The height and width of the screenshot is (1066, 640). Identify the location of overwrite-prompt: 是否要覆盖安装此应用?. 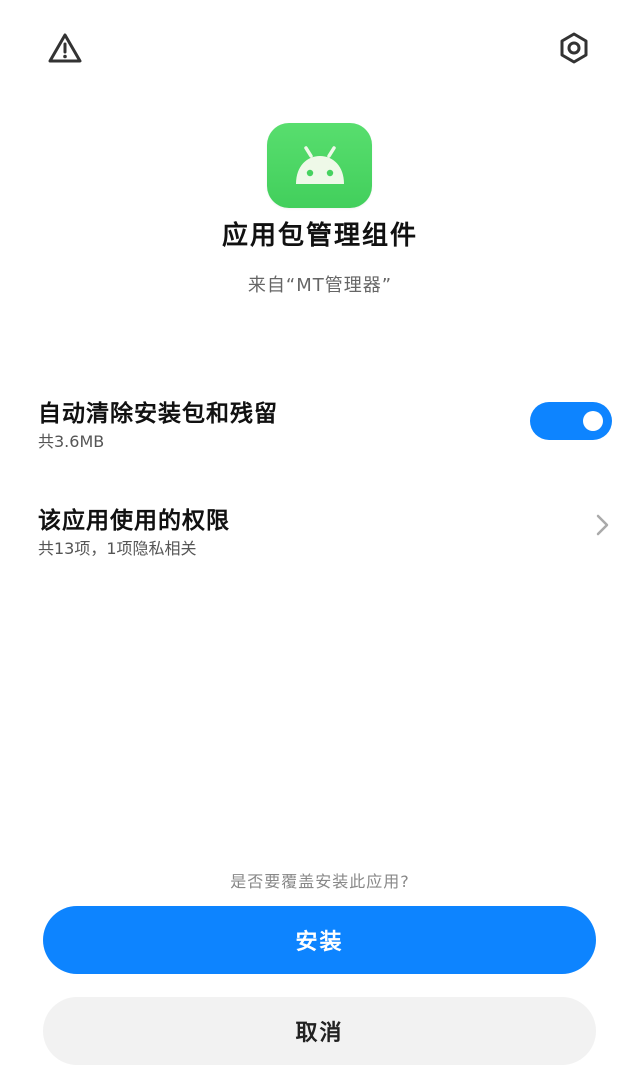
(320, 881).